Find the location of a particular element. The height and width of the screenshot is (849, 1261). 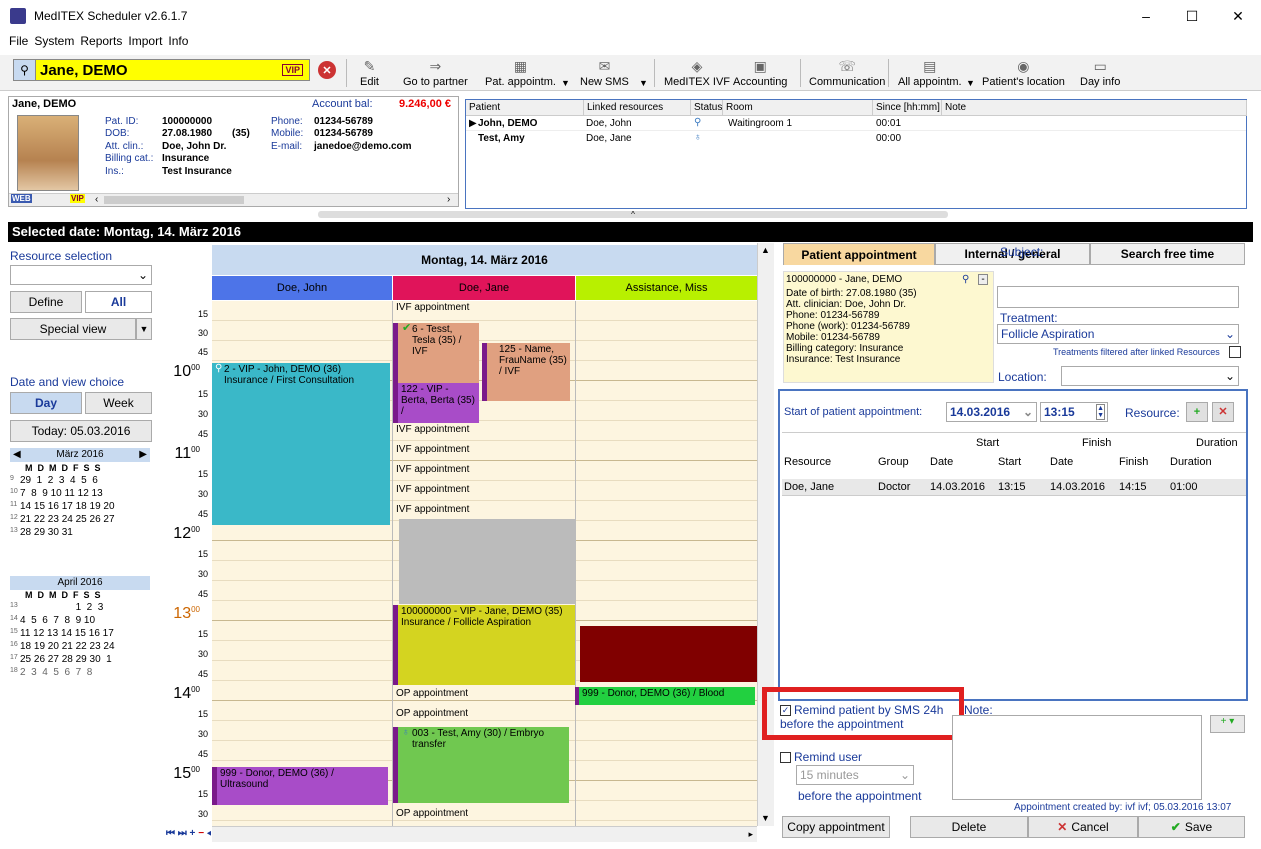

col-linked-resources: Linked resources is located at coordinates (637, 108).